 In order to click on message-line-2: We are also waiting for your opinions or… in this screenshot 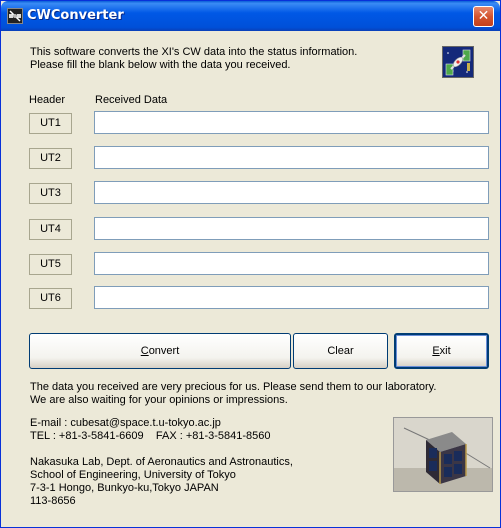, I will do `click(159, 400)`.